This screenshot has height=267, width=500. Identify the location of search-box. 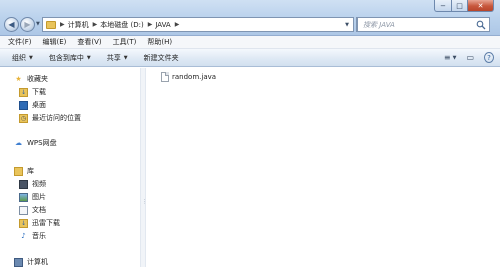
(423, 24).